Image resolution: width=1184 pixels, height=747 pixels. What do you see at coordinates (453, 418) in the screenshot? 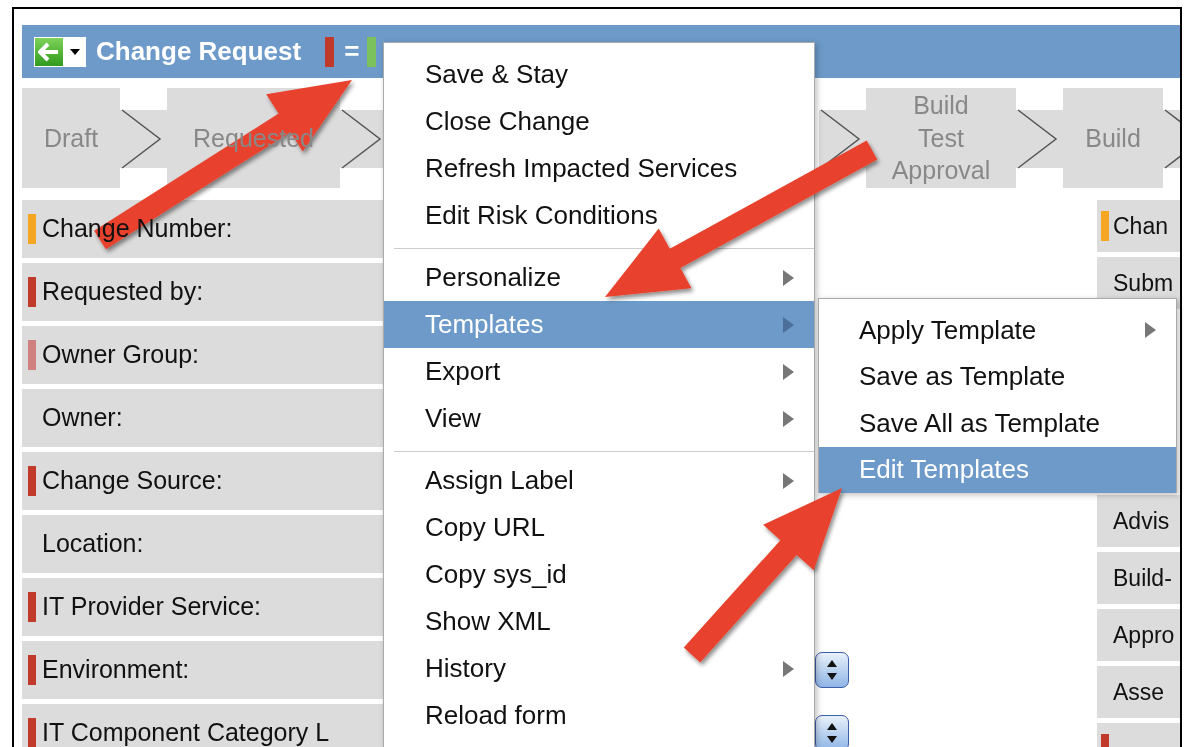
I see `menu-item: View` at bounding box center [453, 418].